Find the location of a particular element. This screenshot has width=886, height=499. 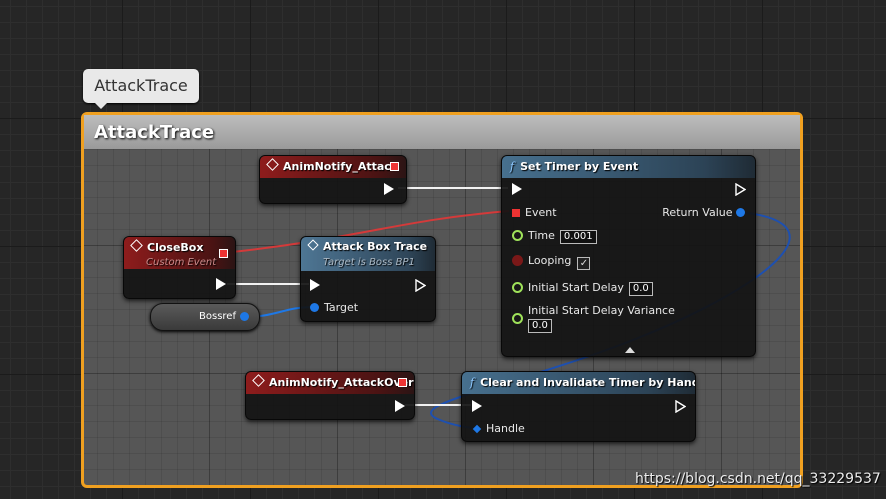

node-title: AnimNotify_AttackOver is located at coordinates (341, 382).